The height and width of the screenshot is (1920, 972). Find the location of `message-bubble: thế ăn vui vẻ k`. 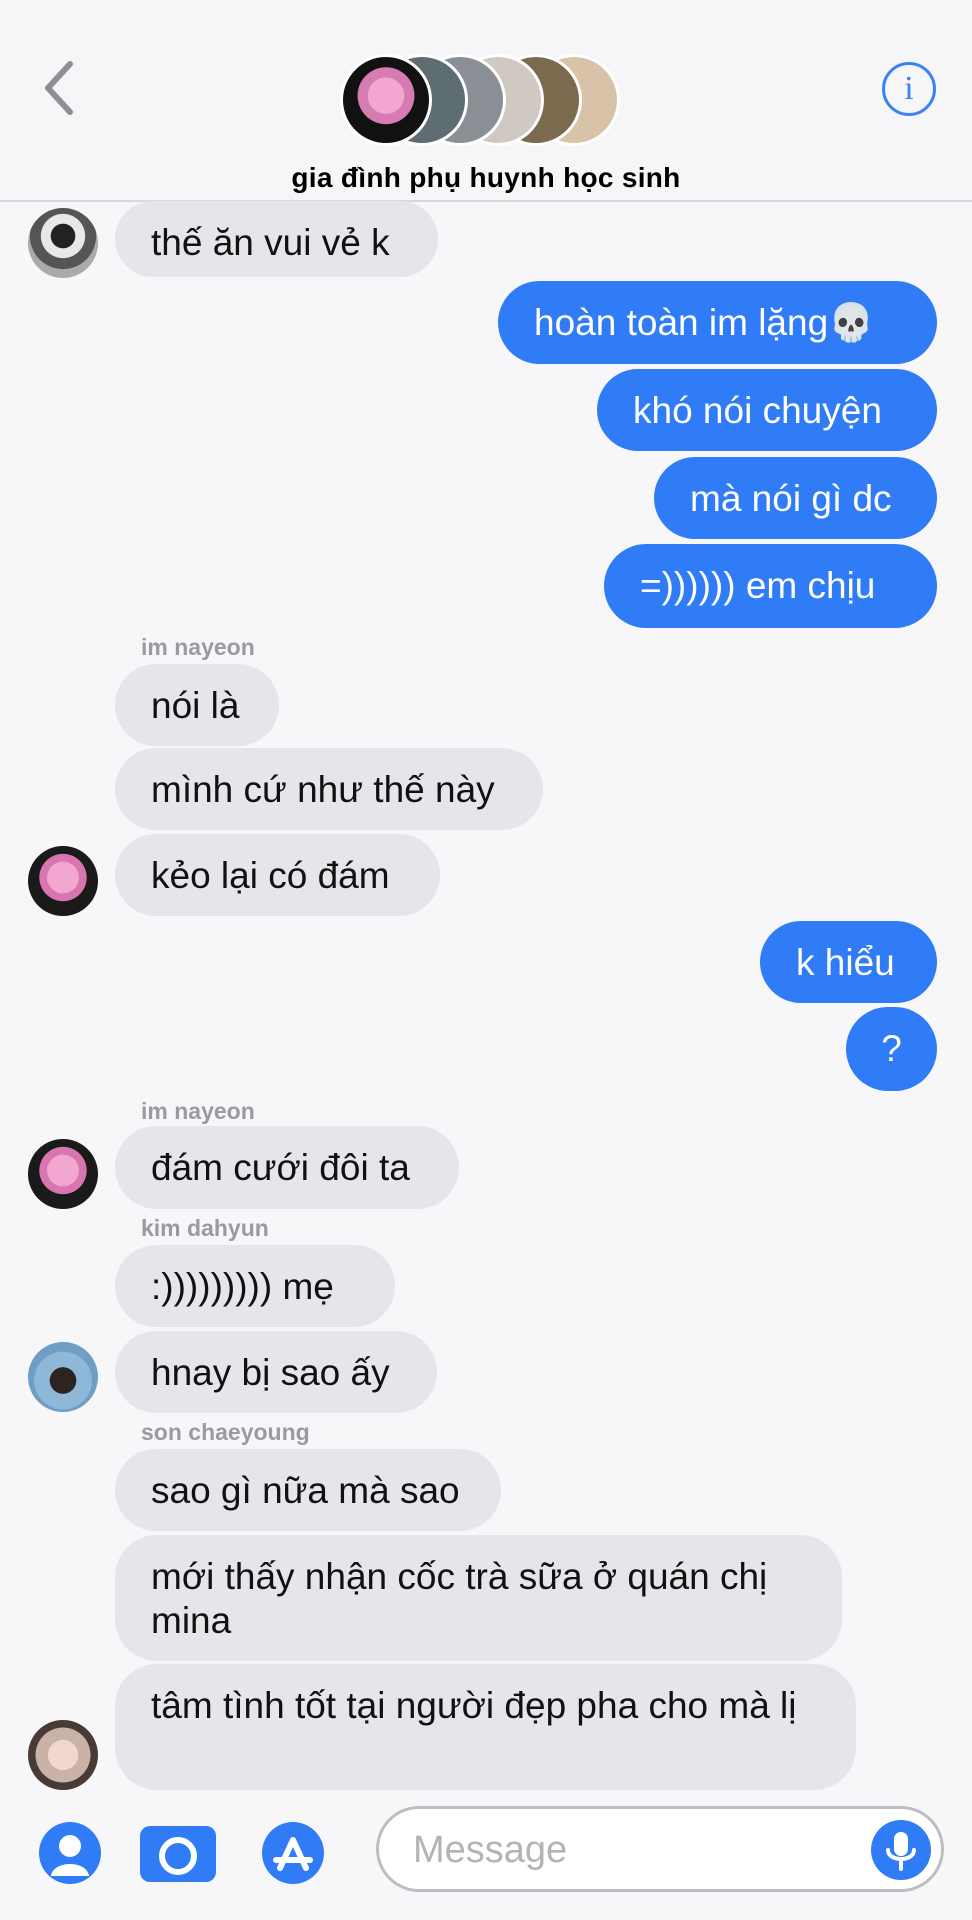

message-bubble: thế ăn vui vẻ k is located at coordinates (276, 239).